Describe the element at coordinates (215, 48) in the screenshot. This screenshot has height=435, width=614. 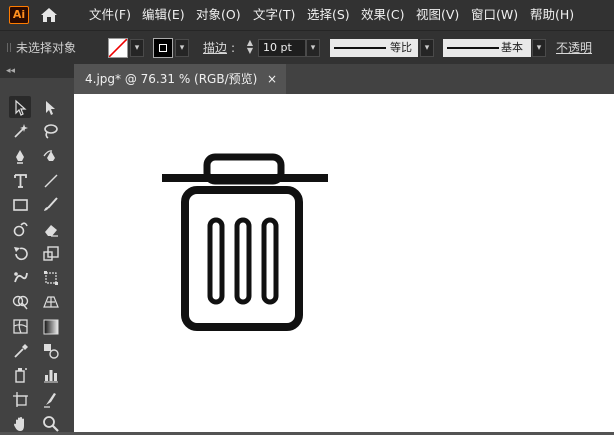
I see `stroke-label: 描边` at that location.